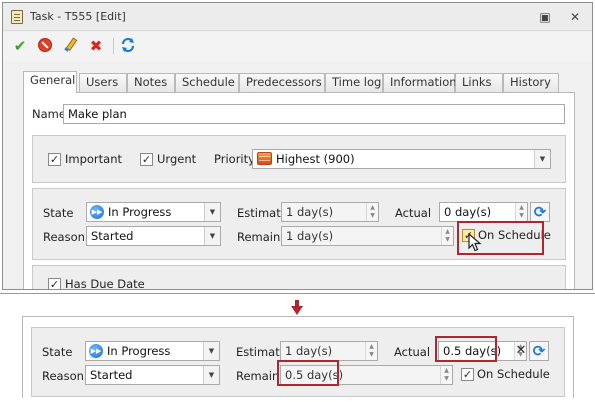 The width and height of the screenshot is (595, 402). Describe the element at coordinates (479, 82) in the screenshot. I see `tab-links: Links` at that location.